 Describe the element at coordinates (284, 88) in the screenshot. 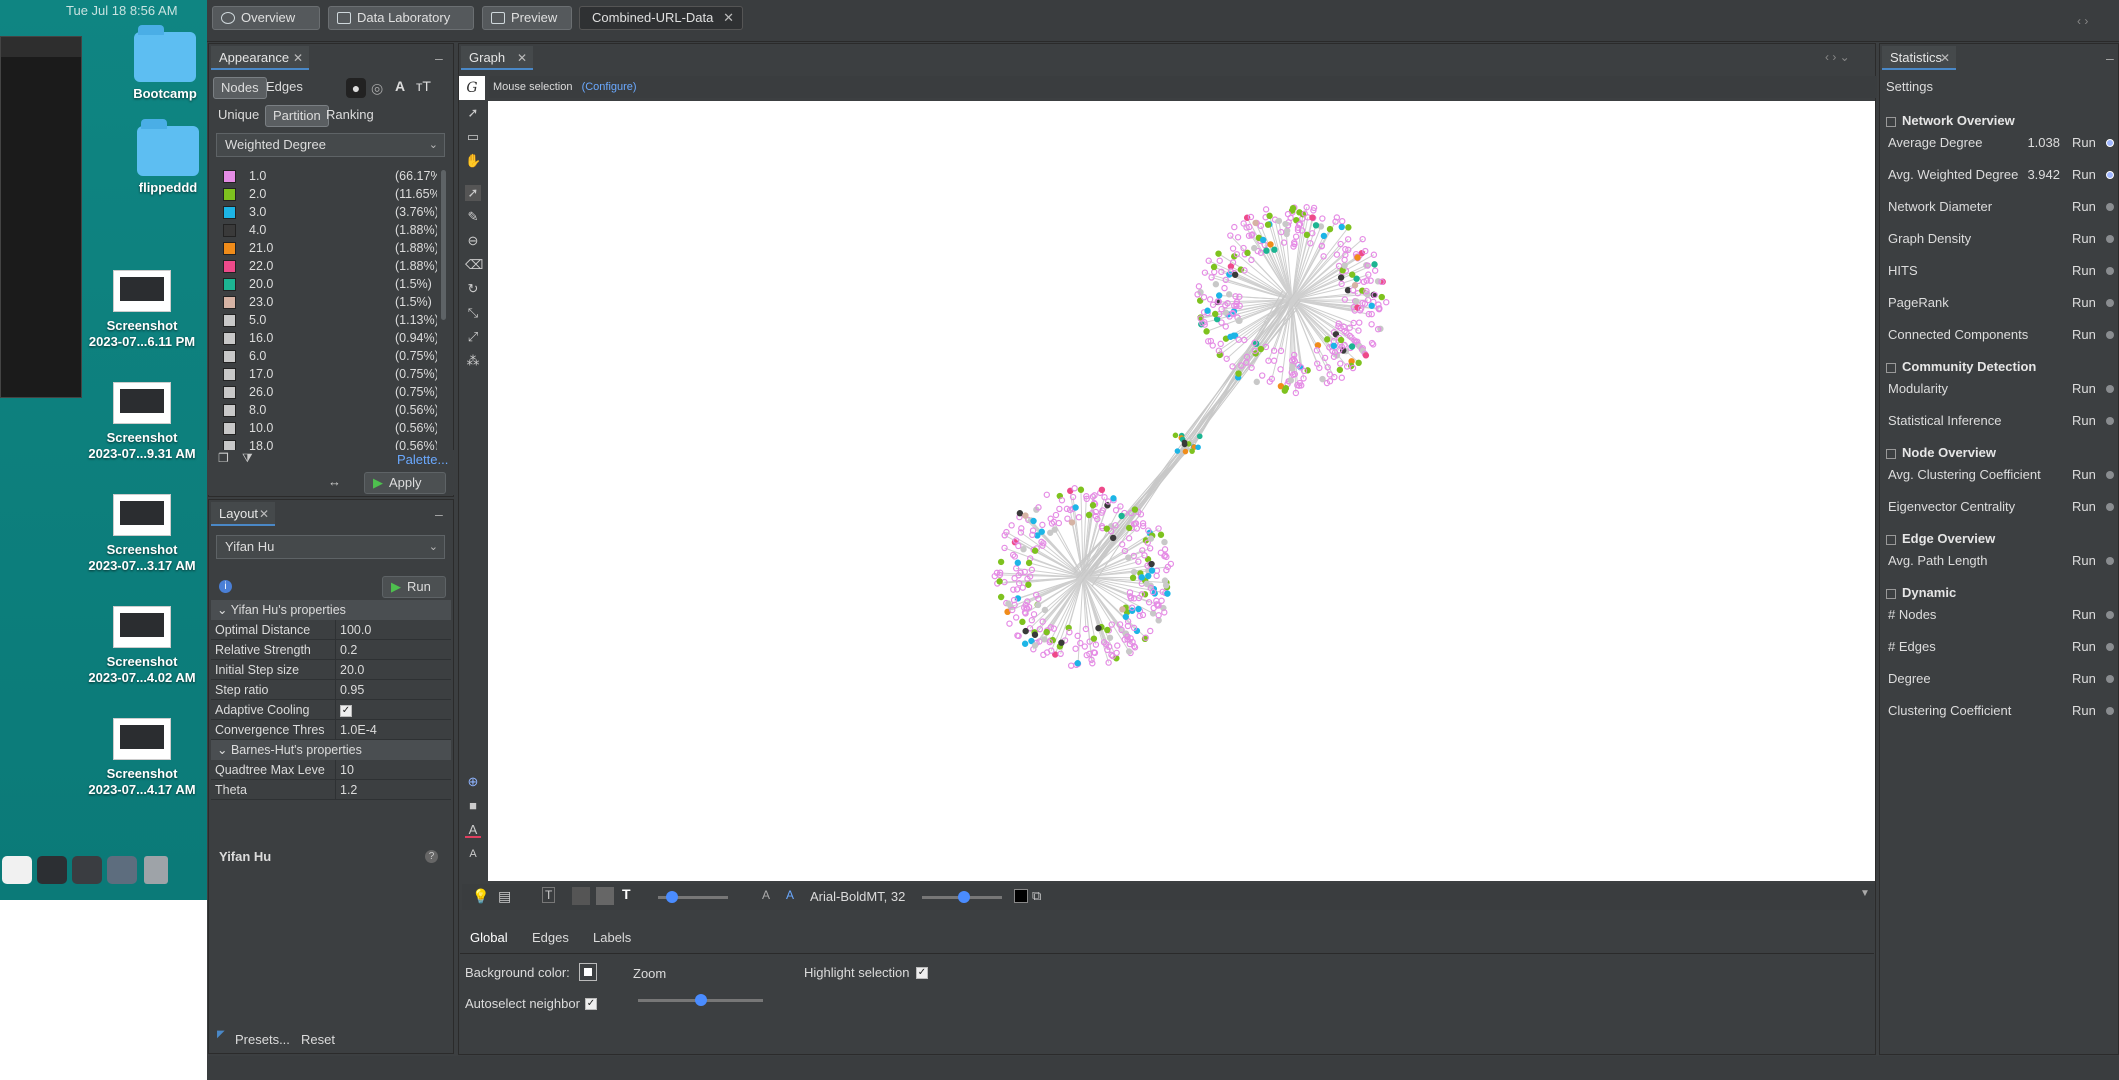

I see `edges-button: Edges` at that location.